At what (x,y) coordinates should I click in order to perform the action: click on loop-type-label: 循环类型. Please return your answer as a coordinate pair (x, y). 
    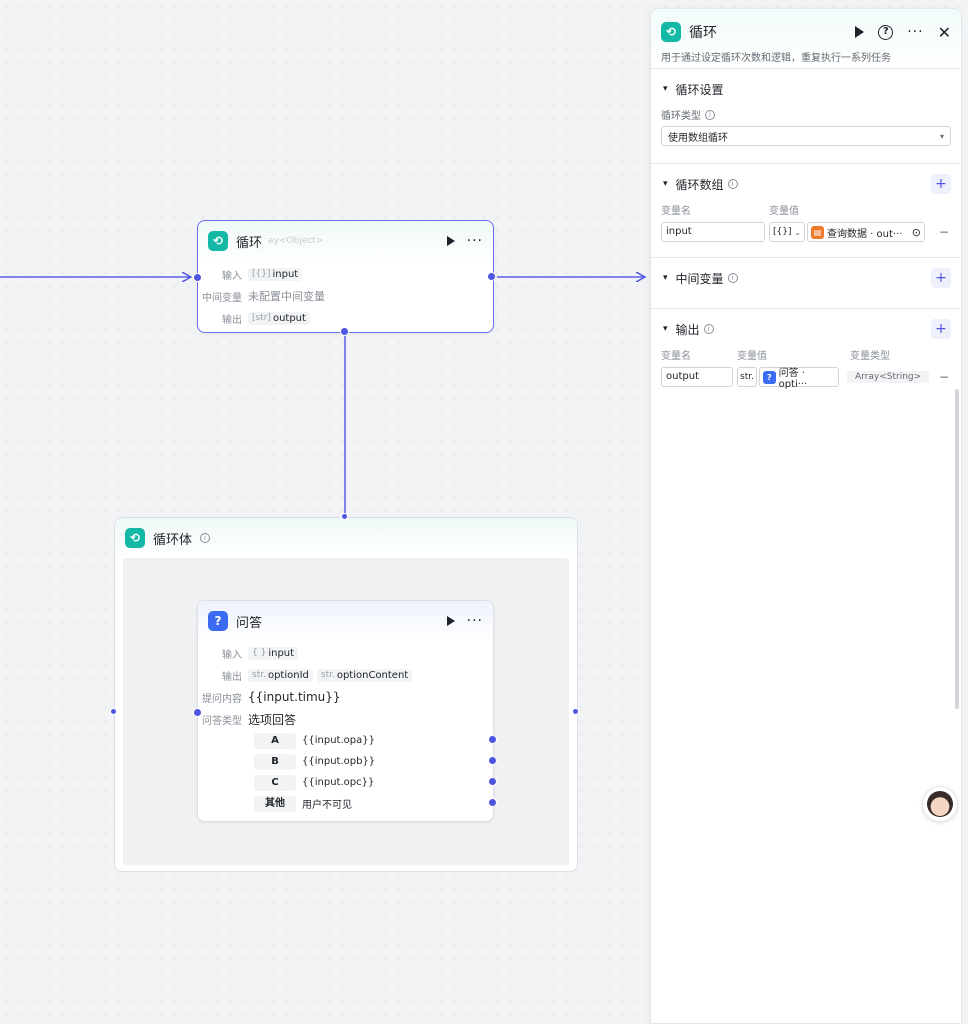
    Looking at the image, I should click on (681, 116).